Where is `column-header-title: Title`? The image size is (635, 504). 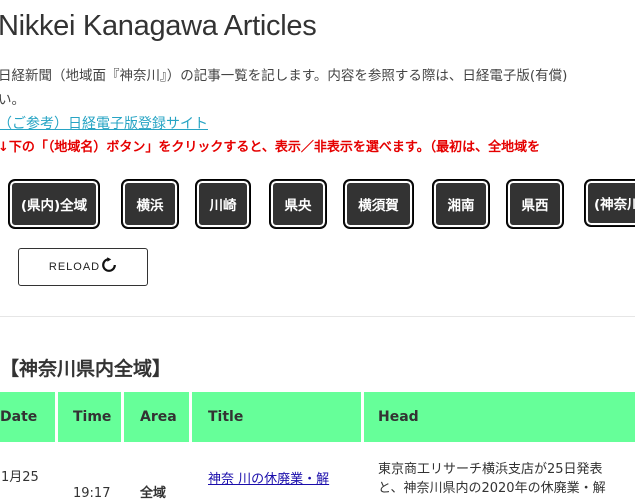
column-header-title: Title is located at coordinates (278, 417).